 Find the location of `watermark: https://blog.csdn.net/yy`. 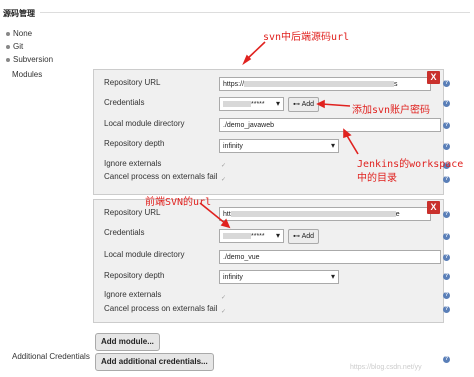

watermark: https://blog.csdn.net/yy is located at coordinates (386, 367).